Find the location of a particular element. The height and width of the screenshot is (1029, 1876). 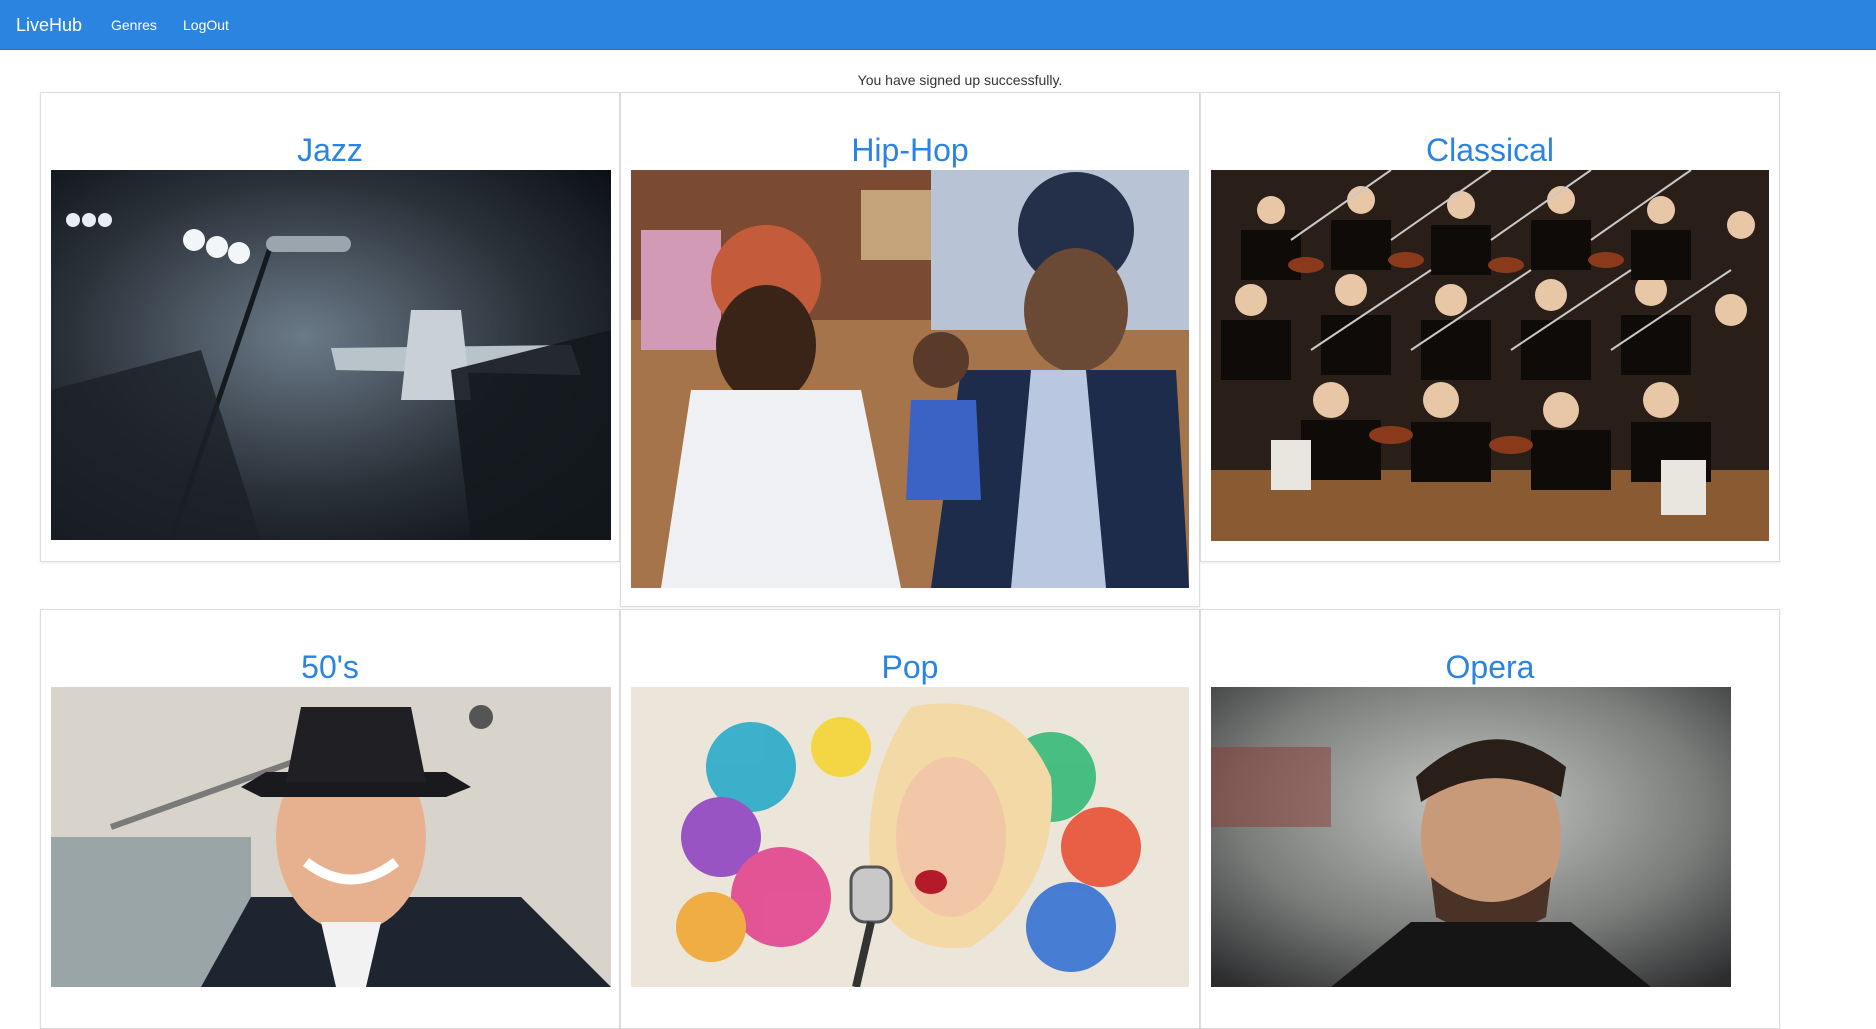

nav-logout-link: LogOut is located at coordinates (206, 25).